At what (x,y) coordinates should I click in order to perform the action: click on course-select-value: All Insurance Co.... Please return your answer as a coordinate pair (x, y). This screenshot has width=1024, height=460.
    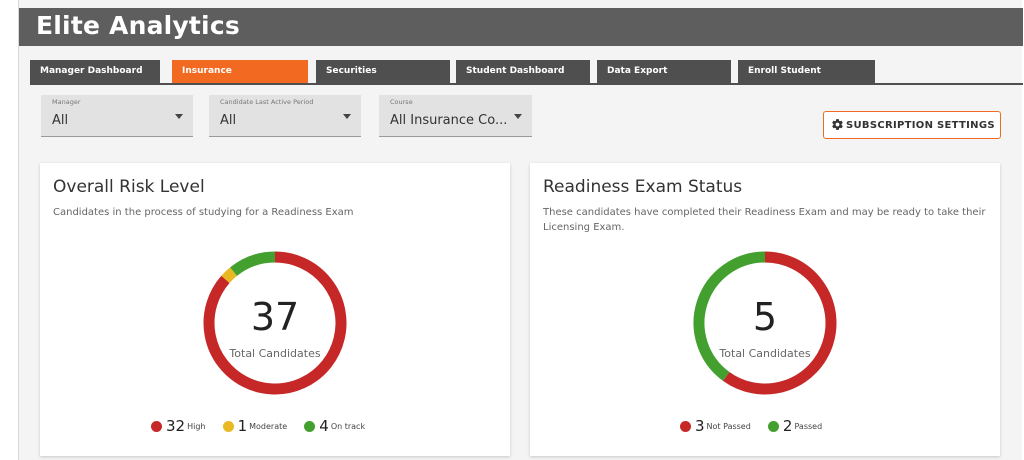
    Looking at the image, I should click on (449, 120).